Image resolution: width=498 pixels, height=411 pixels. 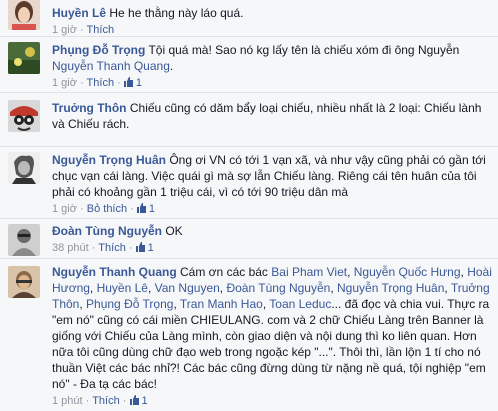 I want to click on comment-meta: 1 giờ · Thích · 1, so click(x=97, y=83).